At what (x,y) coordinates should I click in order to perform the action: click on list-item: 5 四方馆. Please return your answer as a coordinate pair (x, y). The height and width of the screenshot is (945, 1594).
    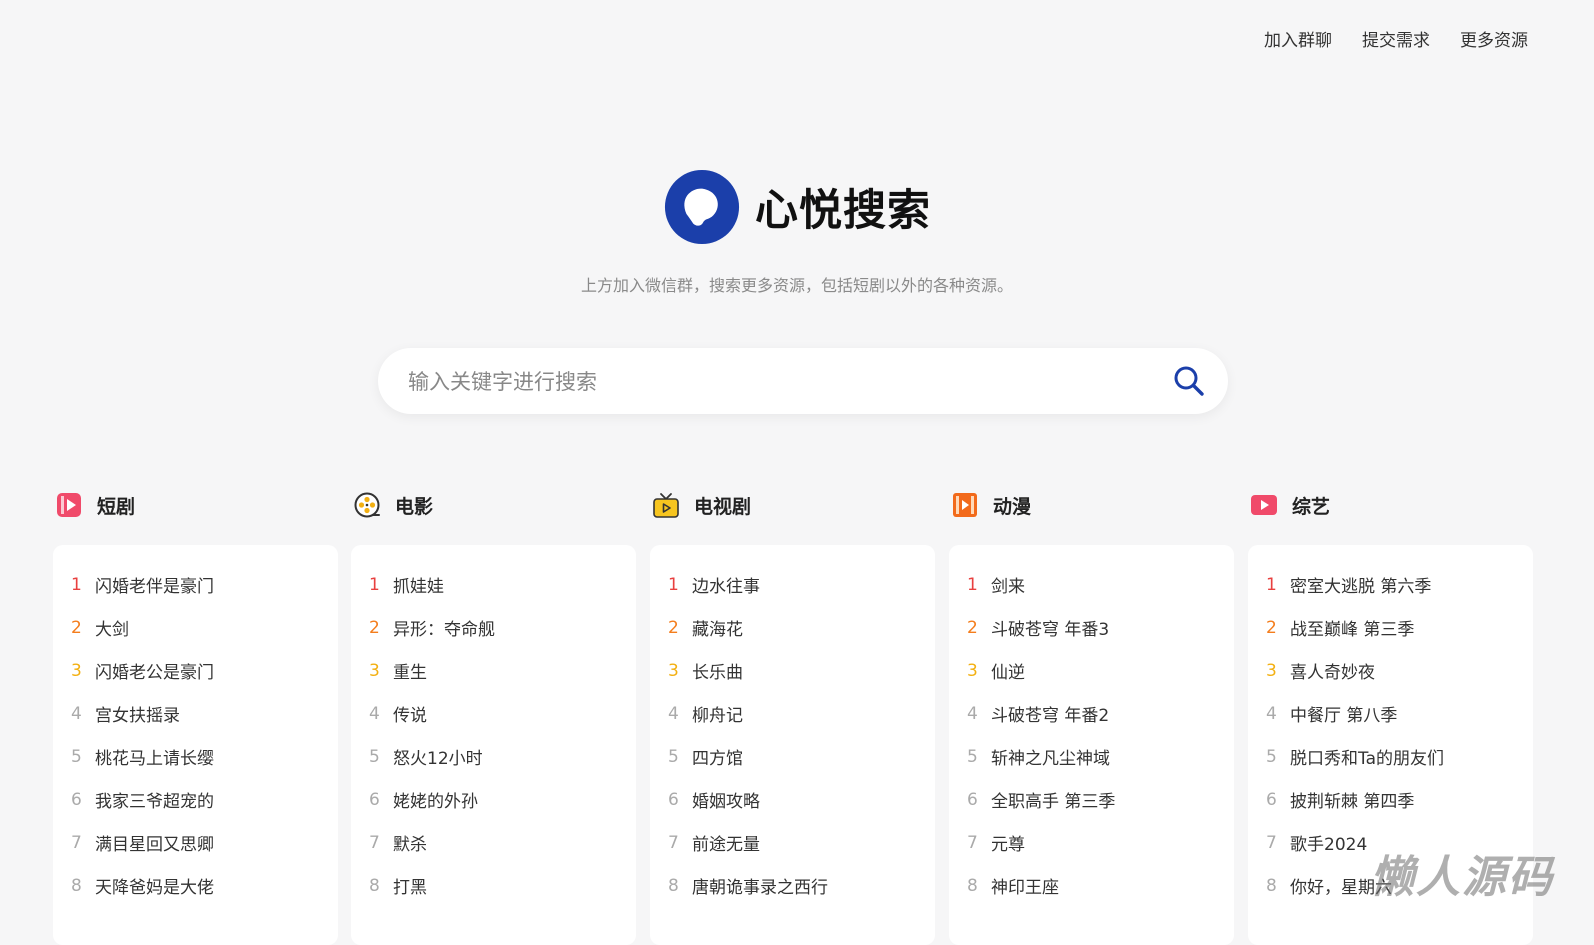
    Looking at the image, I should click on (792, 756).